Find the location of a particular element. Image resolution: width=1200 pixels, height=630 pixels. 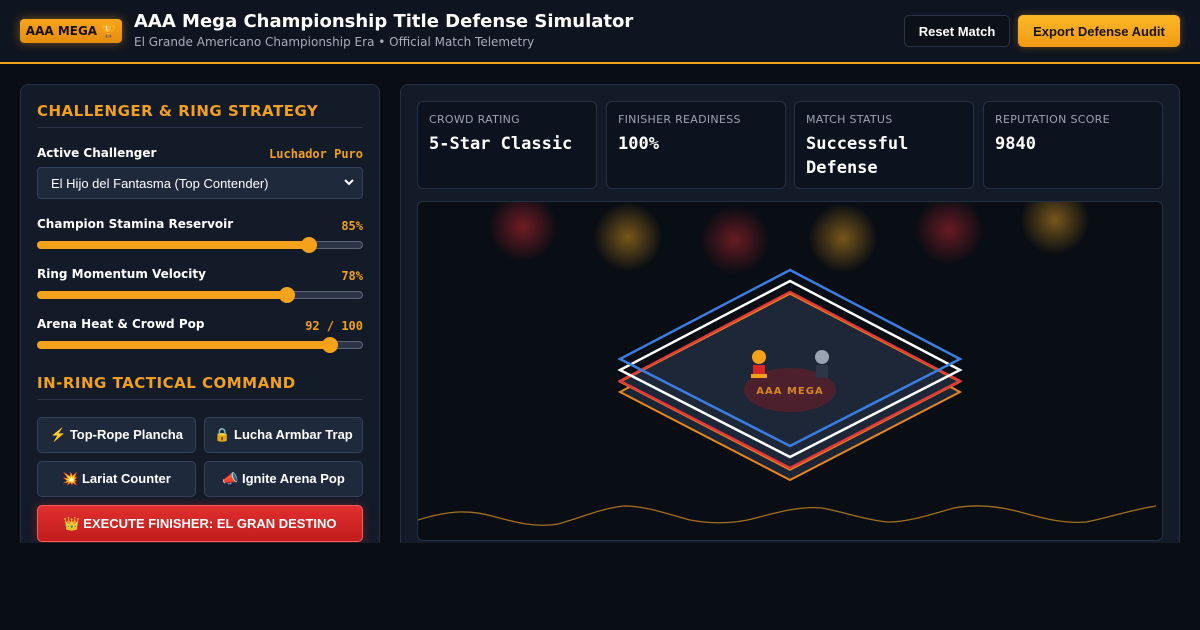

stat-card-reputation-score: REPUTATION SCORE 9840 is located at coordinates (1073, 145).